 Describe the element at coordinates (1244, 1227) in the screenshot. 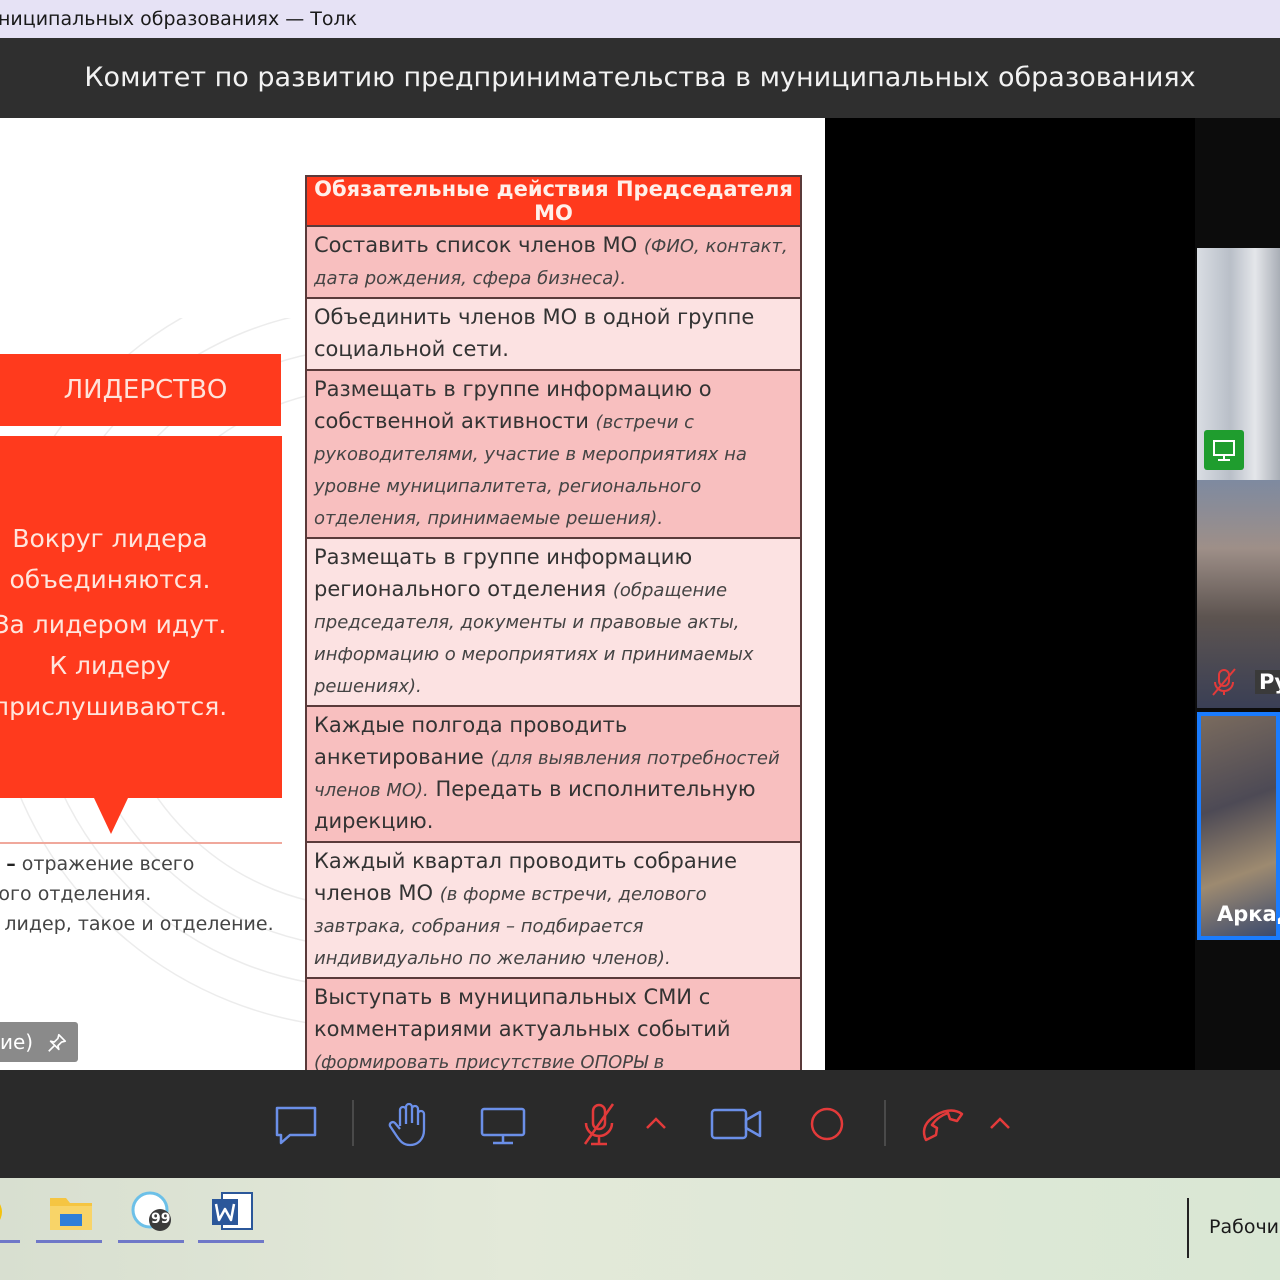

I see `desktop-toolbar-label: Рабочи` at that location.